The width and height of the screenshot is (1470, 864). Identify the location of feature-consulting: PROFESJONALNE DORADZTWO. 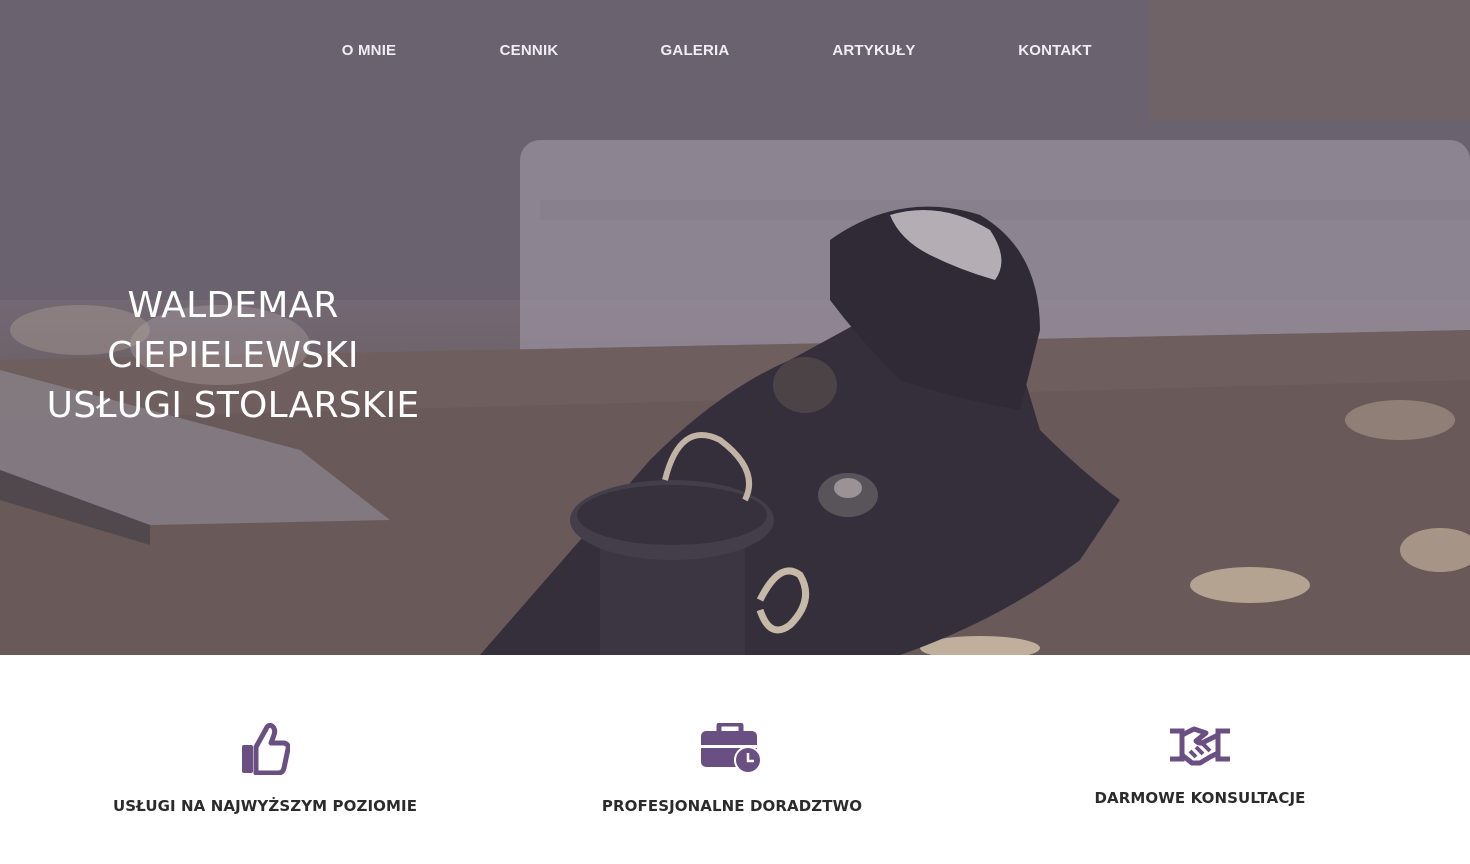
(732, 769).